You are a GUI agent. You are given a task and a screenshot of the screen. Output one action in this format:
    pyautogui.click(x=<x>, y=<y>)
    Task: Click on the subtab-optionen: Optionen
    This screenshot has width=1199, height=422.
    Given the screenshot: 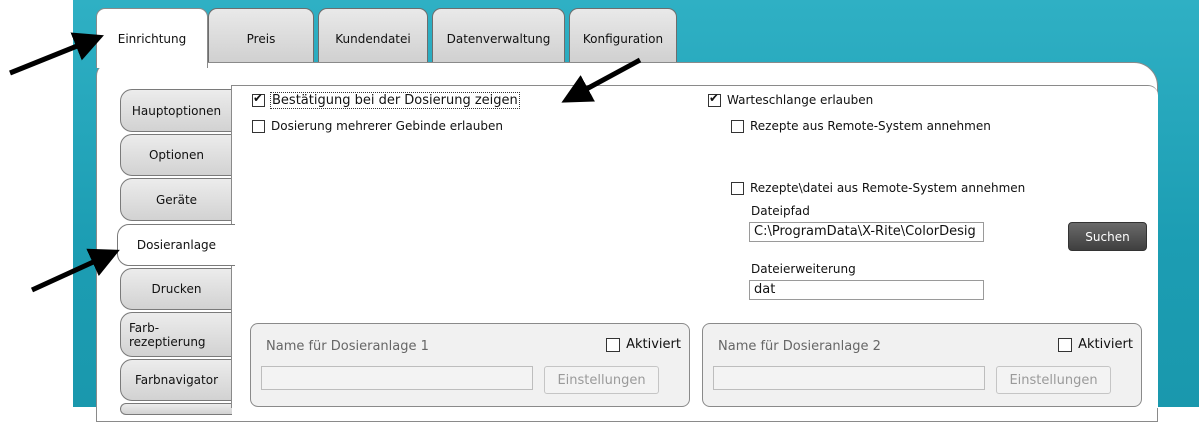 What is the action you would take?
    pyautogui.click(x=176, y=155)
    